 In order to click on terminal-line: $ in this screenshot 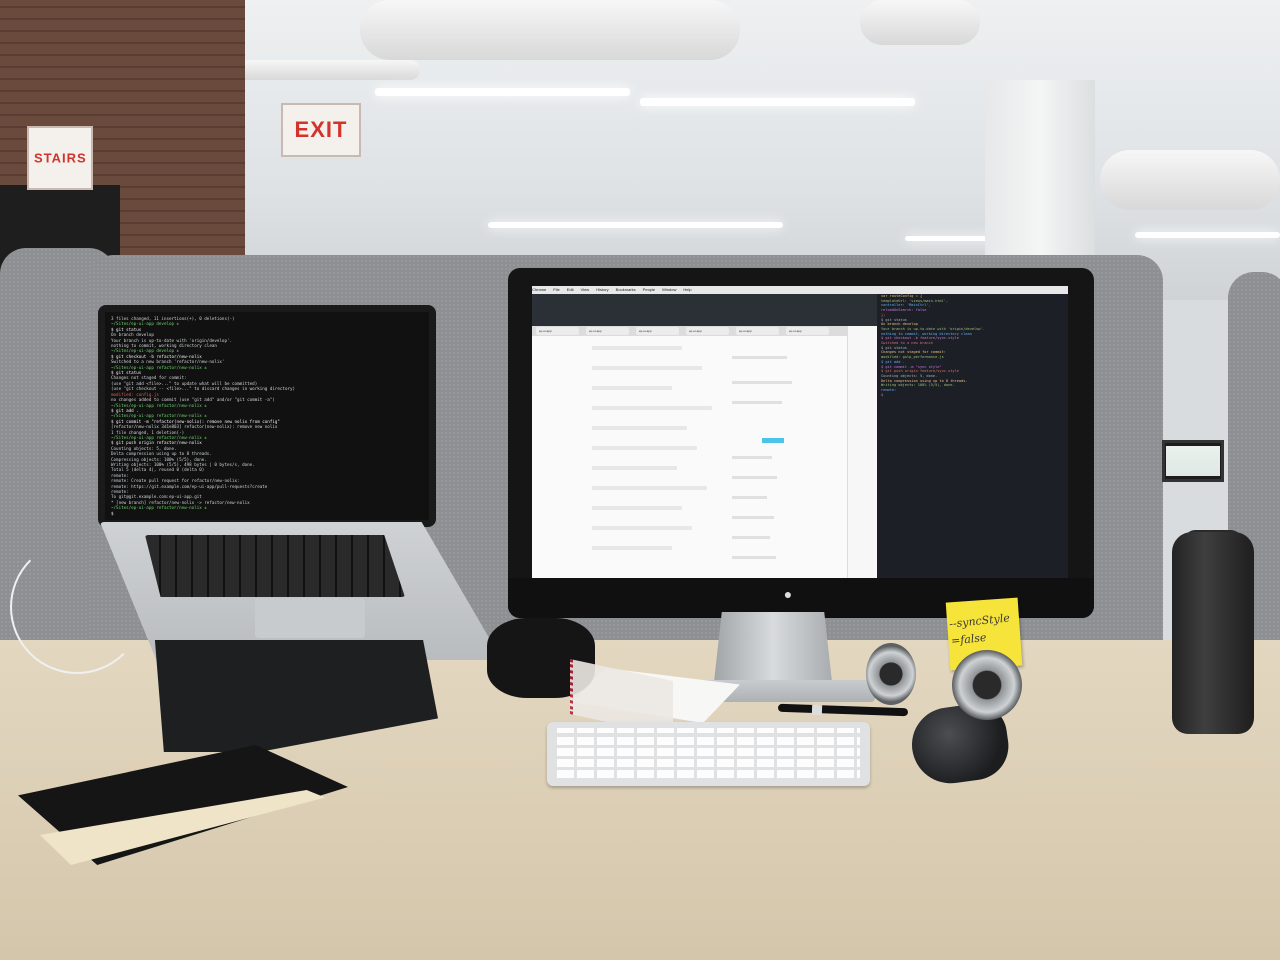, I will do `click(112, 513)`.